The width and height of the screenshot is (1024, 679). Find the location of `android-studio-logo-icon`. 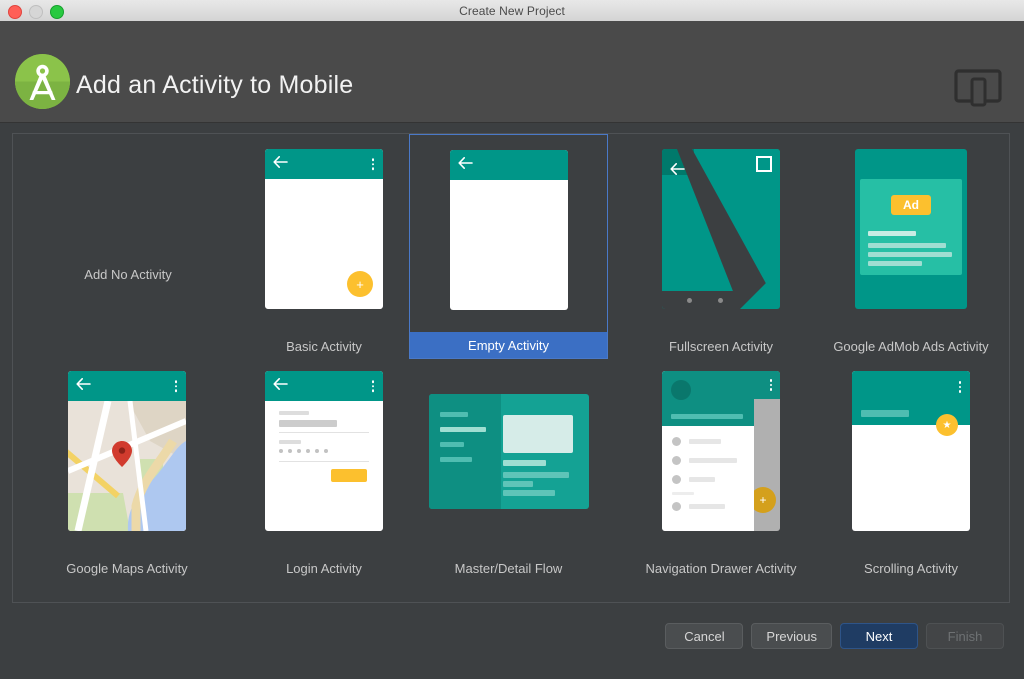

android-studio-logo-icon is located at coordinates (42, 81).